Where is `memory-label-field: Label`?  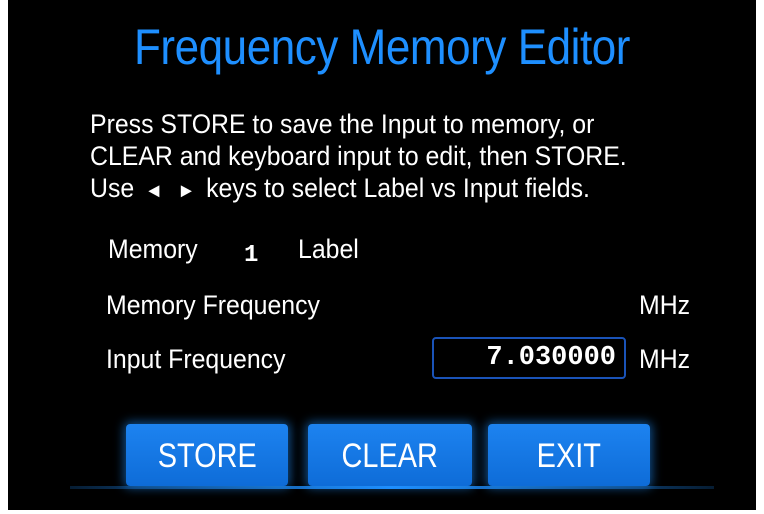 memory-label-field: Label is located at coordinates (328, 249).